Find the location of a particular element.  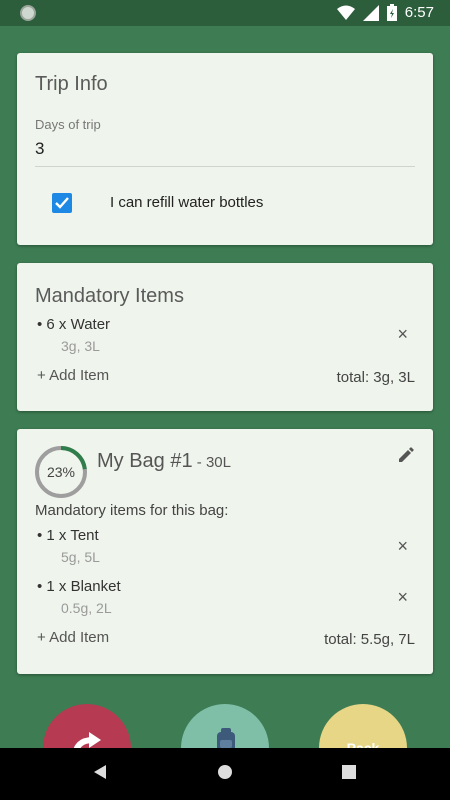

mandatory-items-title: Mandatory Items is located at coordinates (109, 296).